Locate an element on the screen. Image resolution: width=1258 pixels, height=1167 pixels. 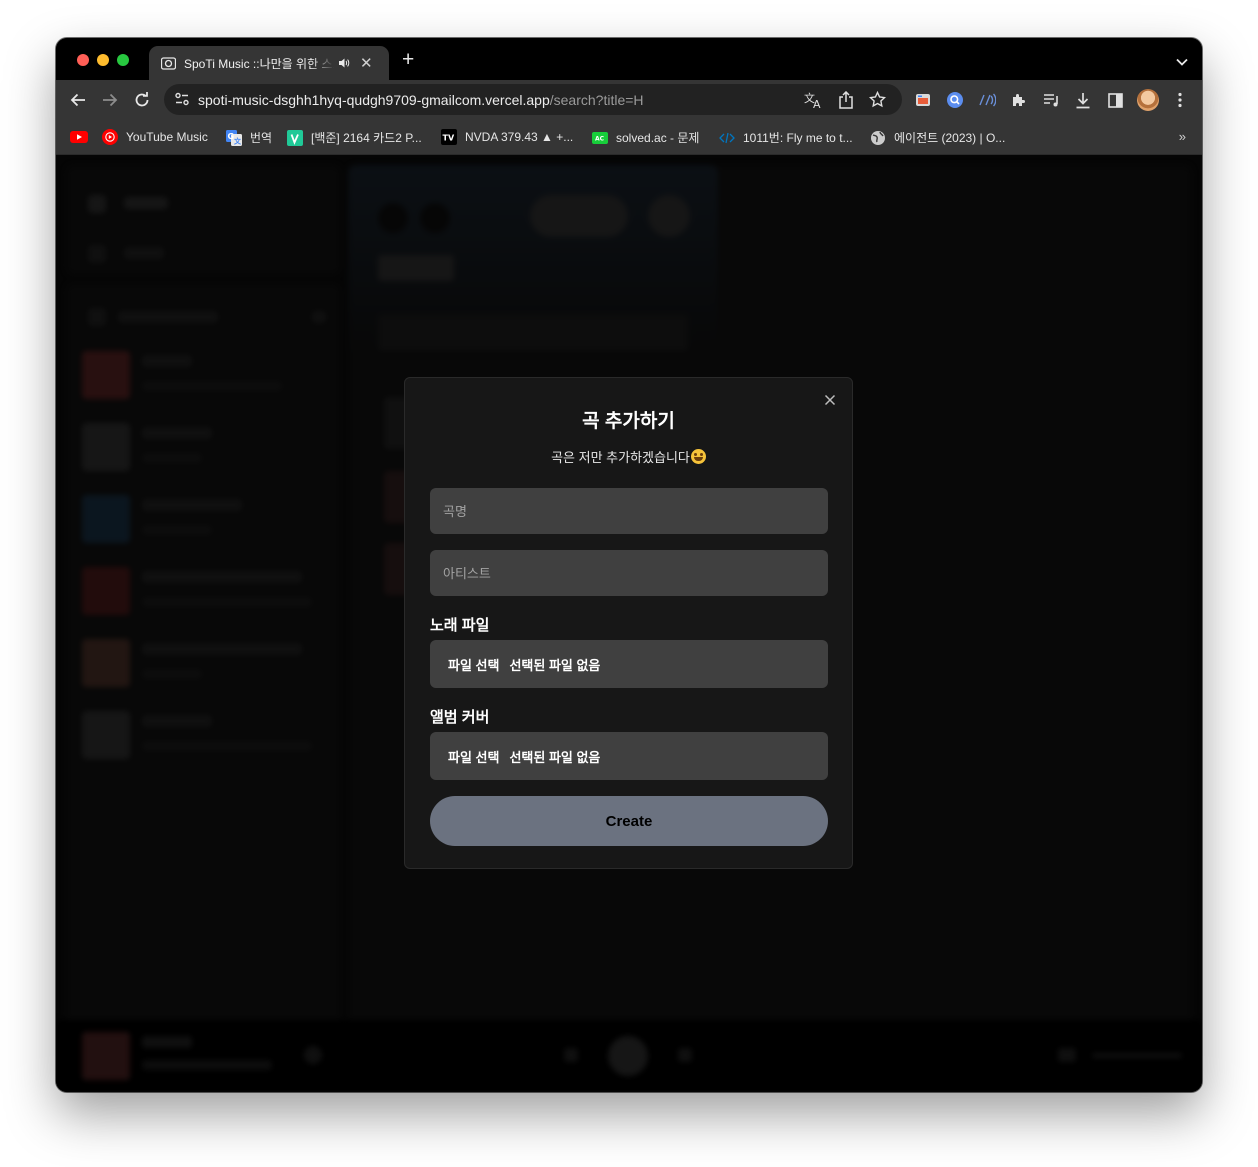
browser-menu-icon is located at coordinates (1180, 100).